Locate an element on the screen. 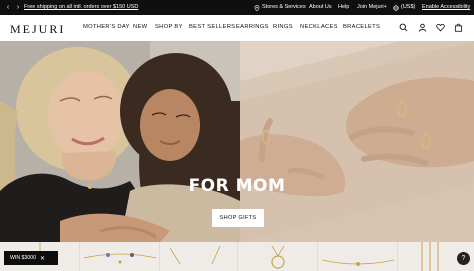 The image size is (474, 271). heart-icon is located at coordinates (440, 27).